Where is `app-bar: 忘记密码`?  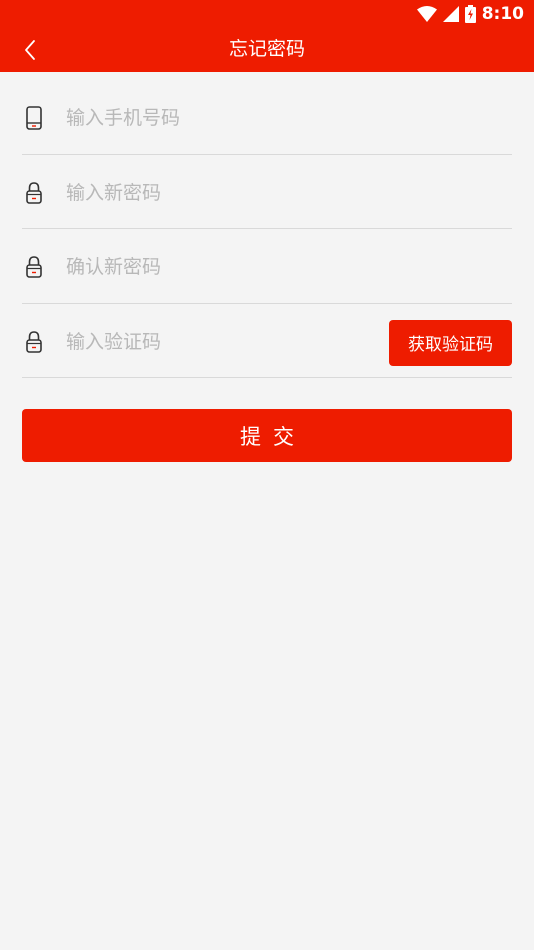
app-bar: 忘记密码 is located at coordinates (267, 50).